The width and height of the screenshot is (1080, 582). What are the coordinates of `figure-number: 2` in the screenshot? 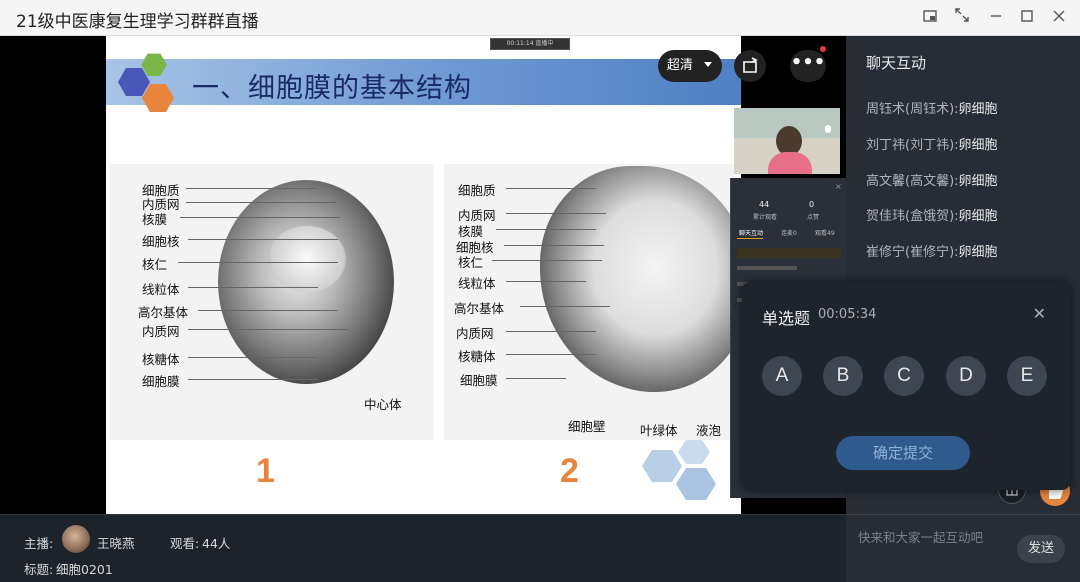 It's located at (569, 471).